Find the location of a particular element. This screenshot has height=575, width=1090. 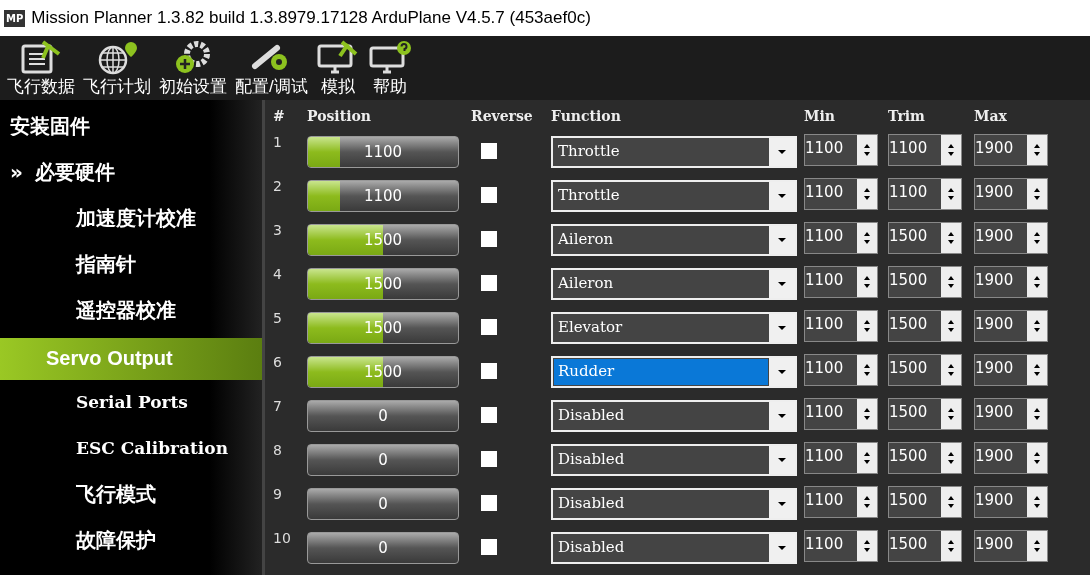

toolbar-button: 飞行数据 is located at coordinates (41, 70).